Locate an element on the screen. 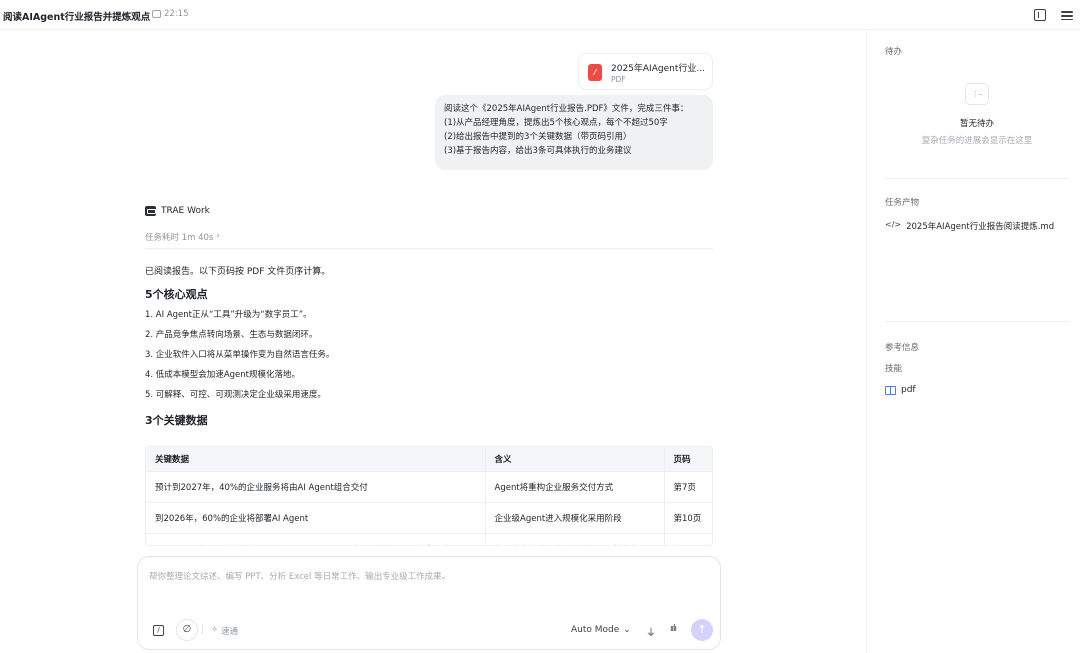  list-item: 3. 企业软件入口将从菜单操作变为自然语言任务。 is located at coordinates (240, 355).